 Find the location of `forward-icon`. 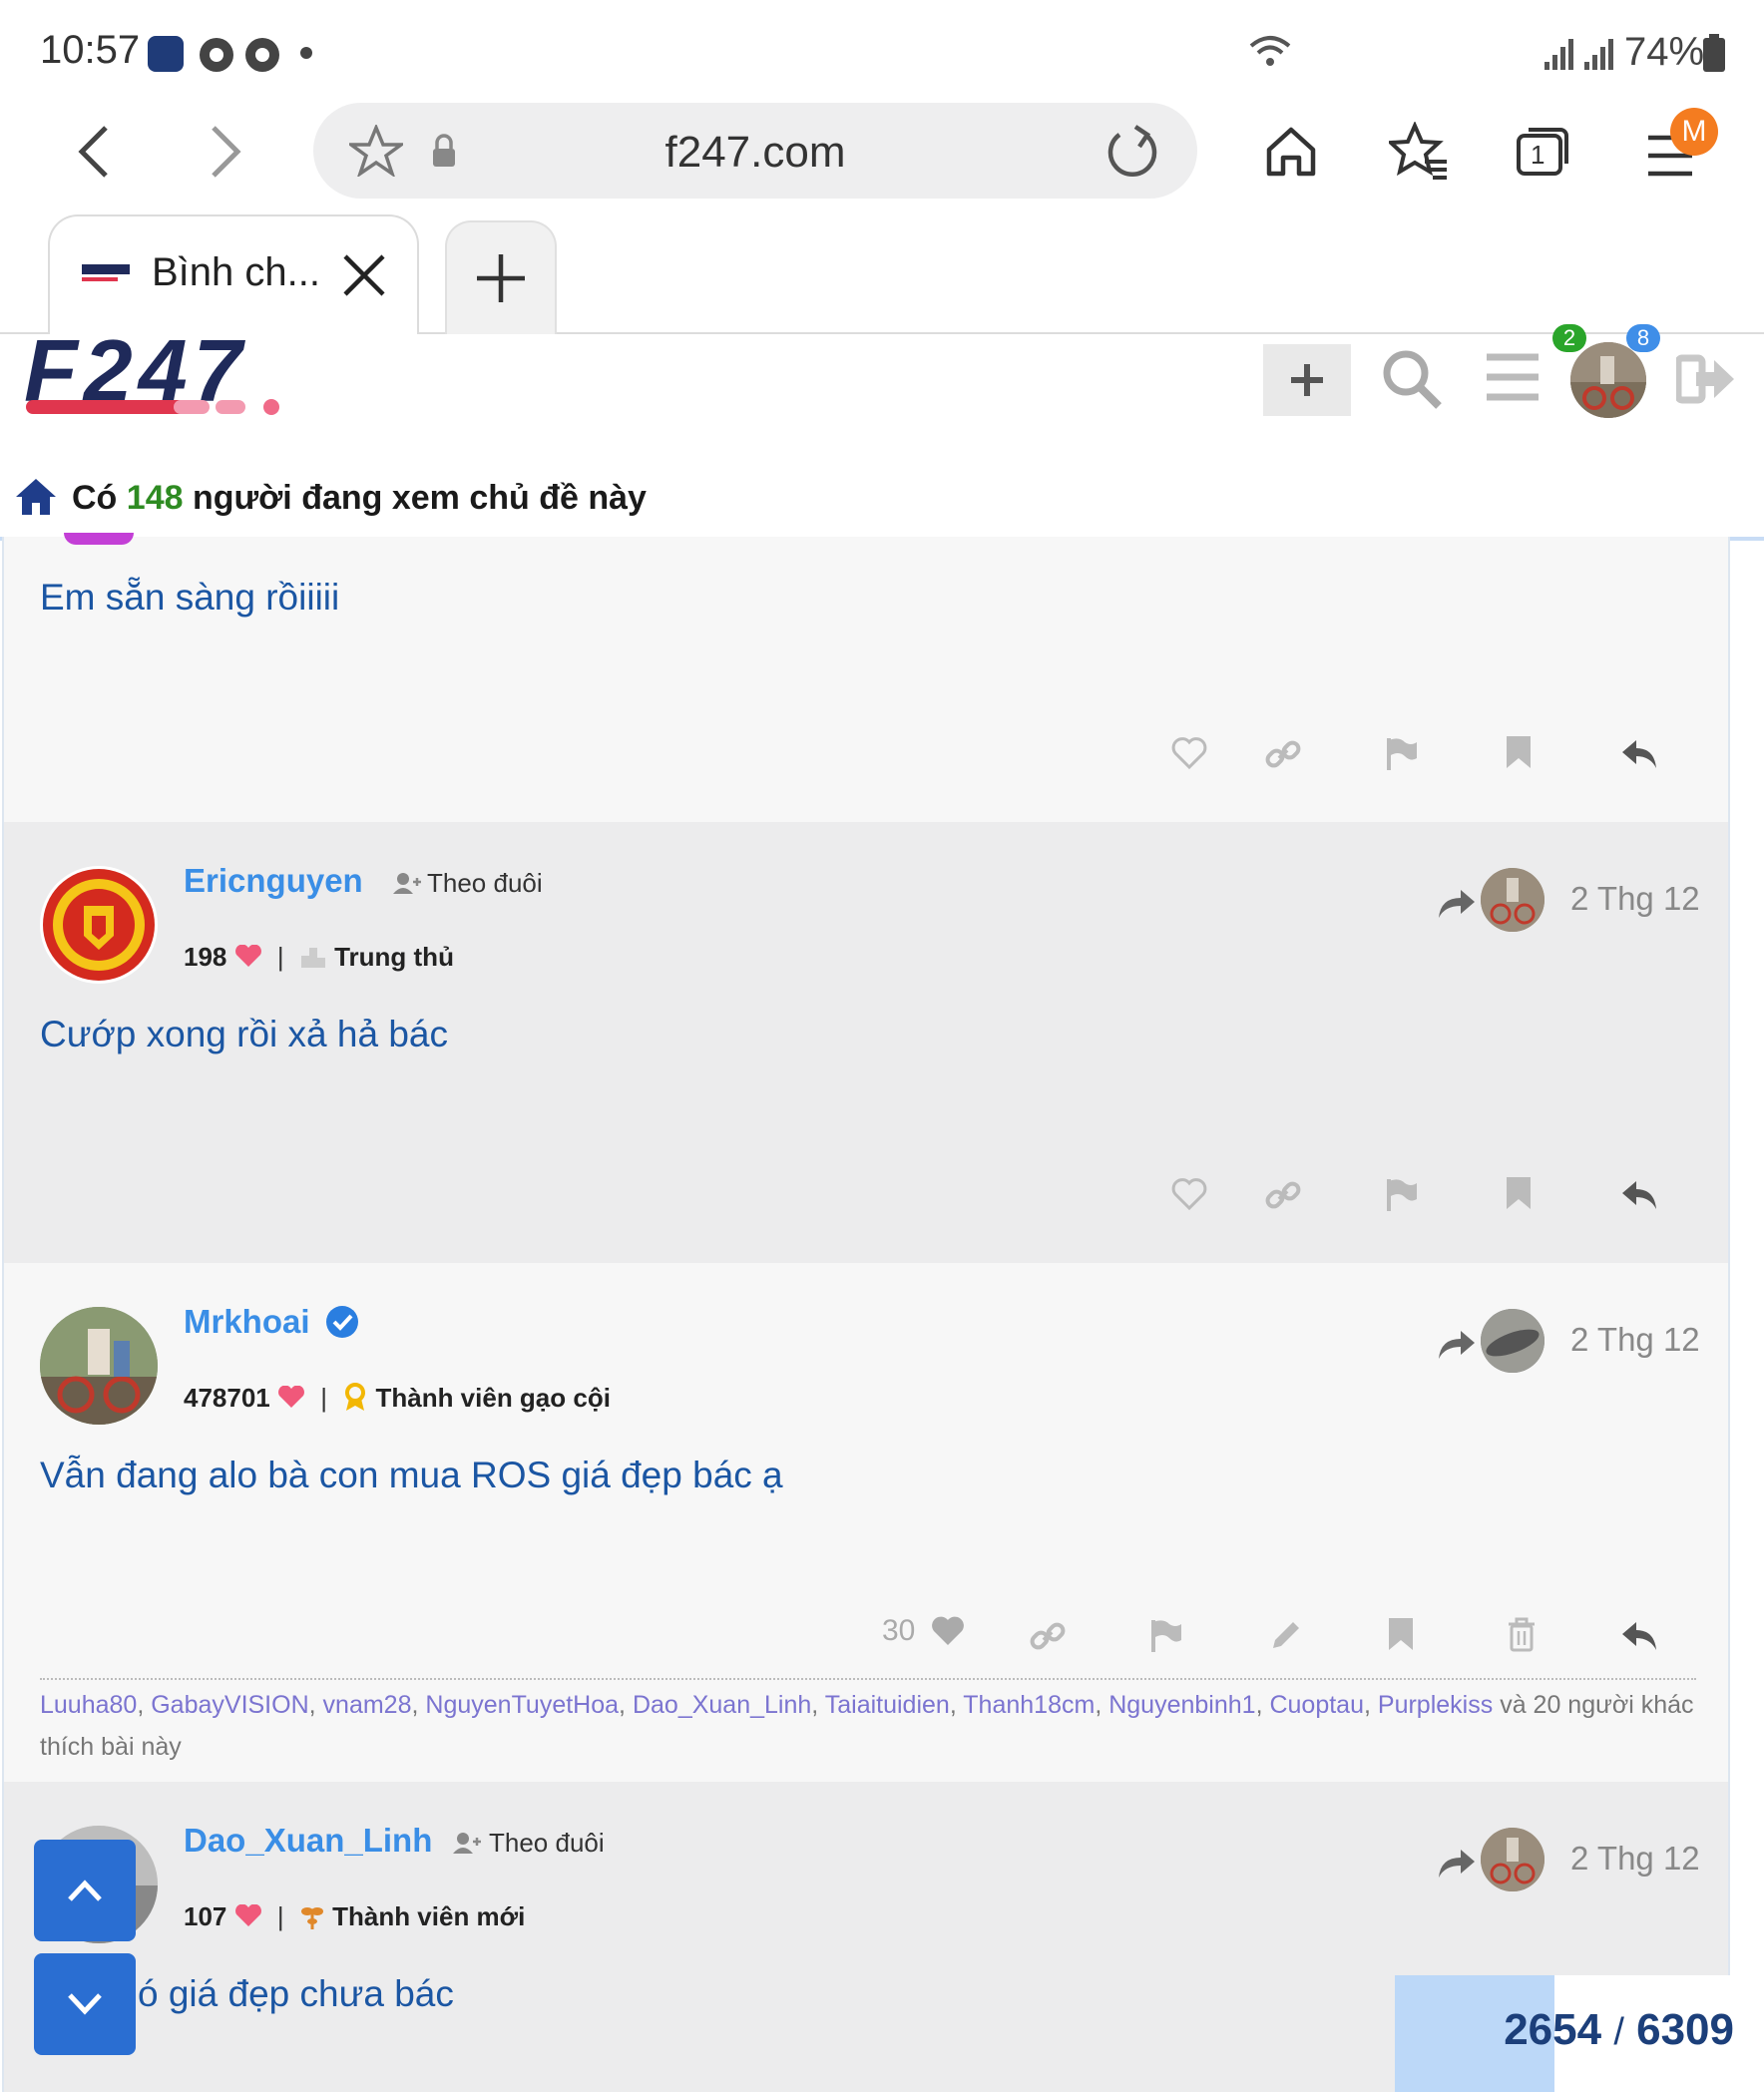

forward-icon is located at coordinates (224, 152).